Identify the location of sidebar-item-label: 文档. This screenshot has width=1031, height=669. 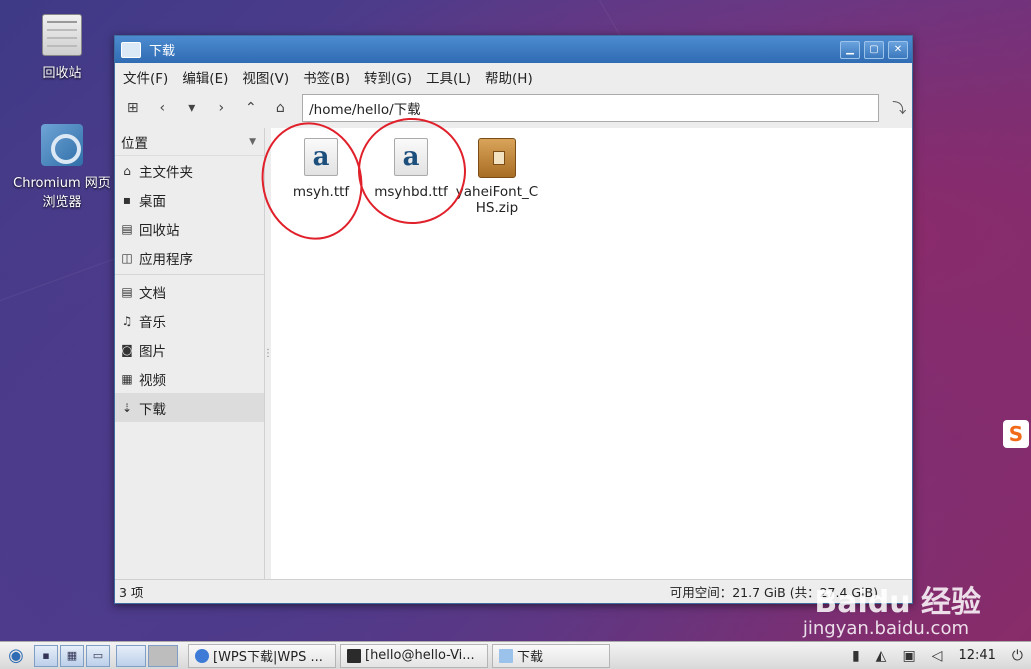
(152, 293).